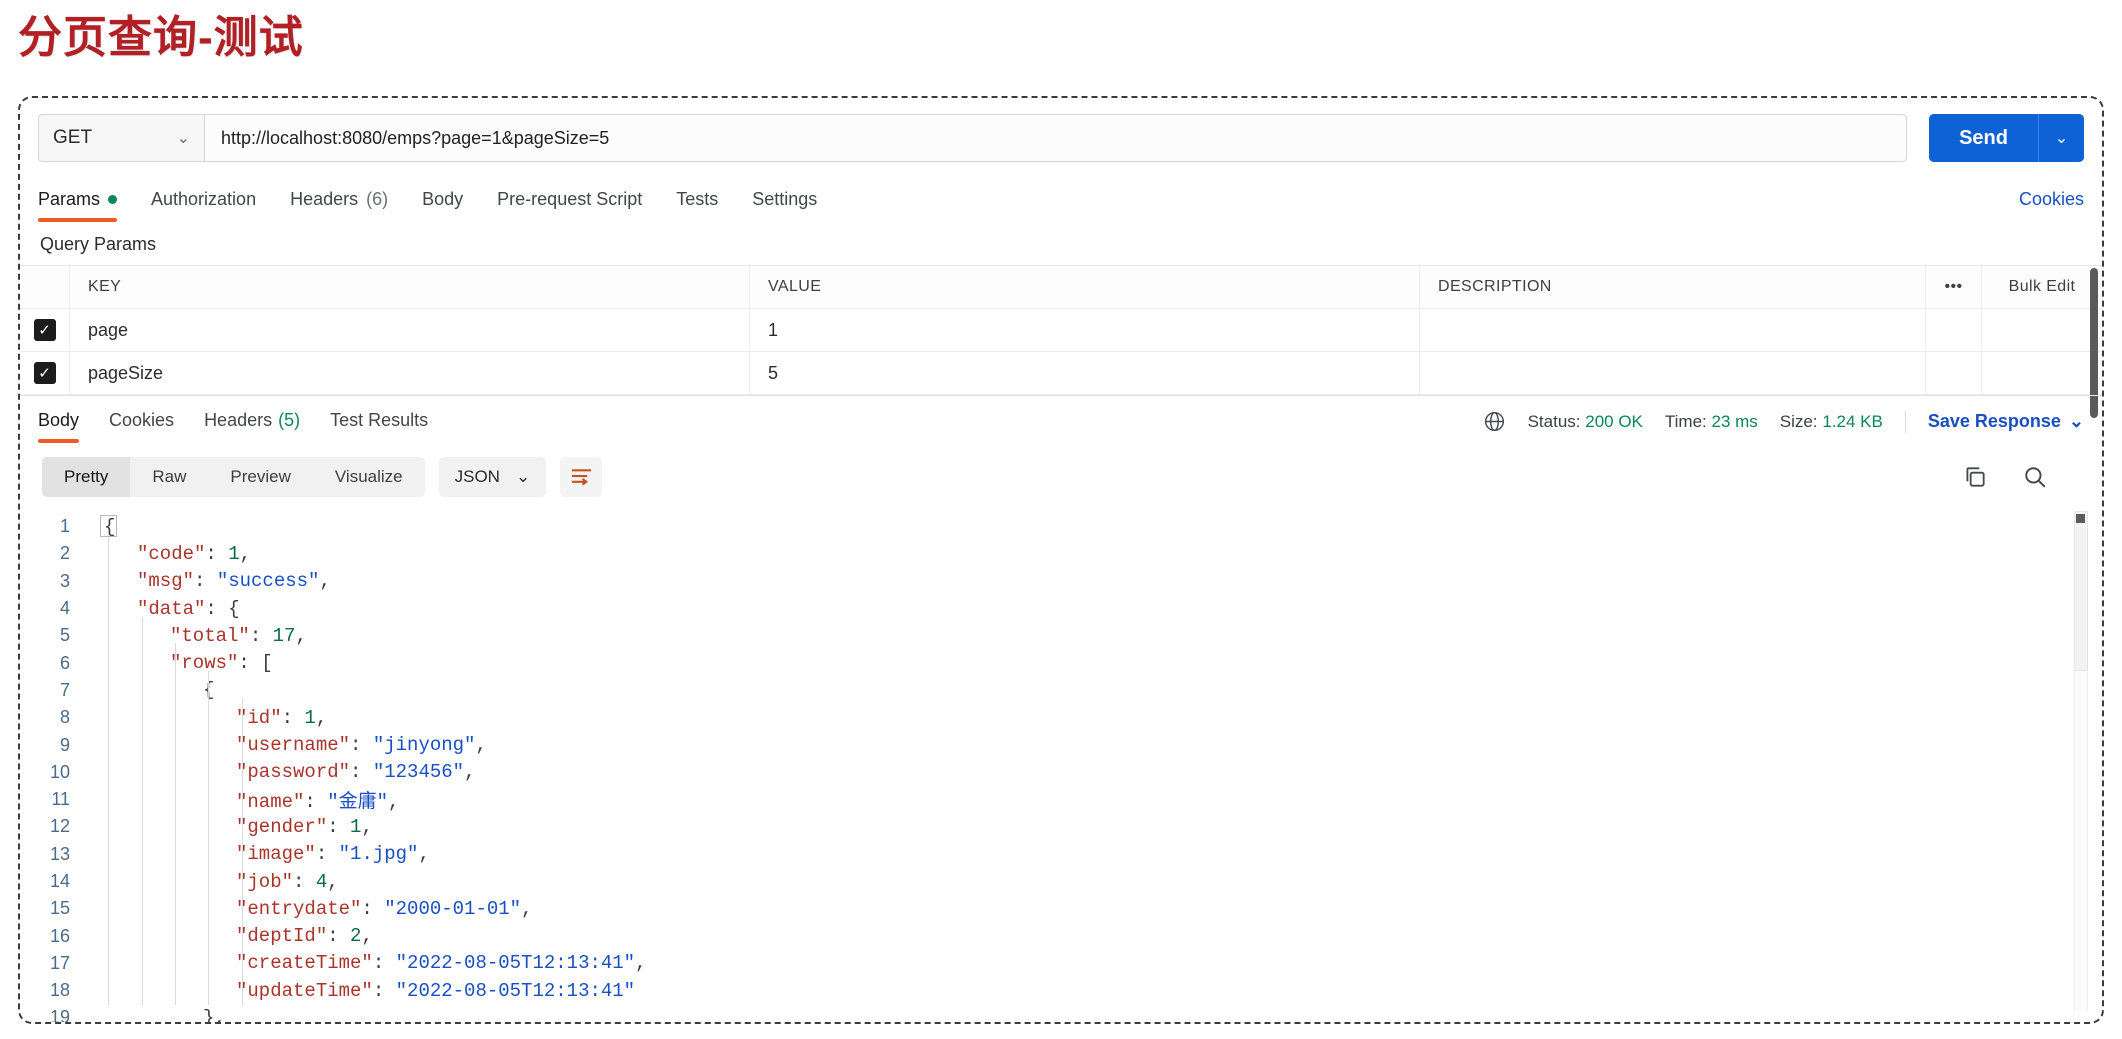 The height and width of the screenshot is (1039, 2122). Describe the element at coordinates (282, 826) in the screenshot. I see `json-token-k: "gender"` at that location.